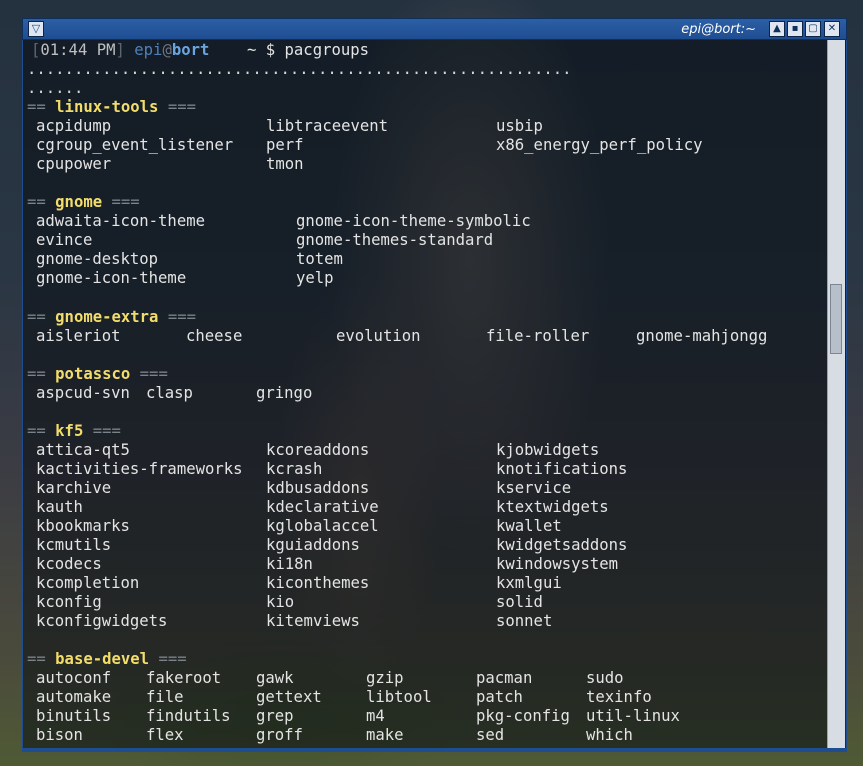 The image size is (863, 766). Describe the element at coordinates (777, 29) in the screenshot. I see `shade-button: ▲` at that location.